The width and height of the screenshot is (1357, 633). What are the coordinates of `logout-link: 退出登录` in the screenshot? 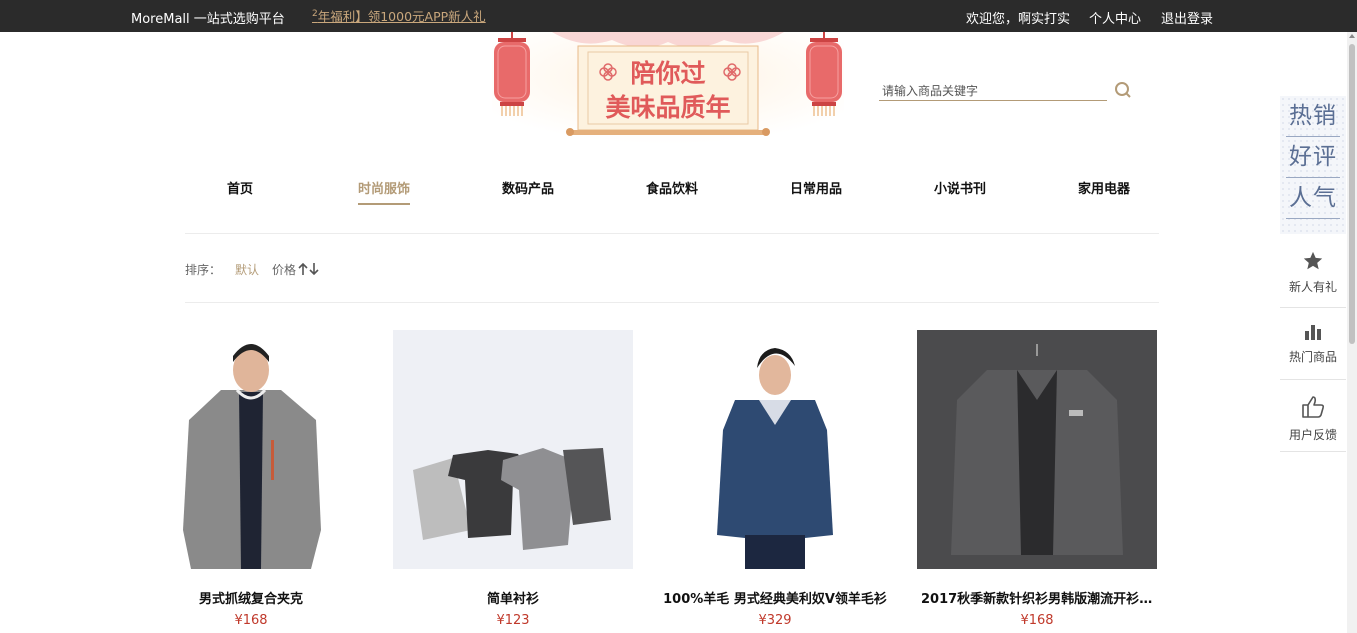 It's located at (1187, 17).